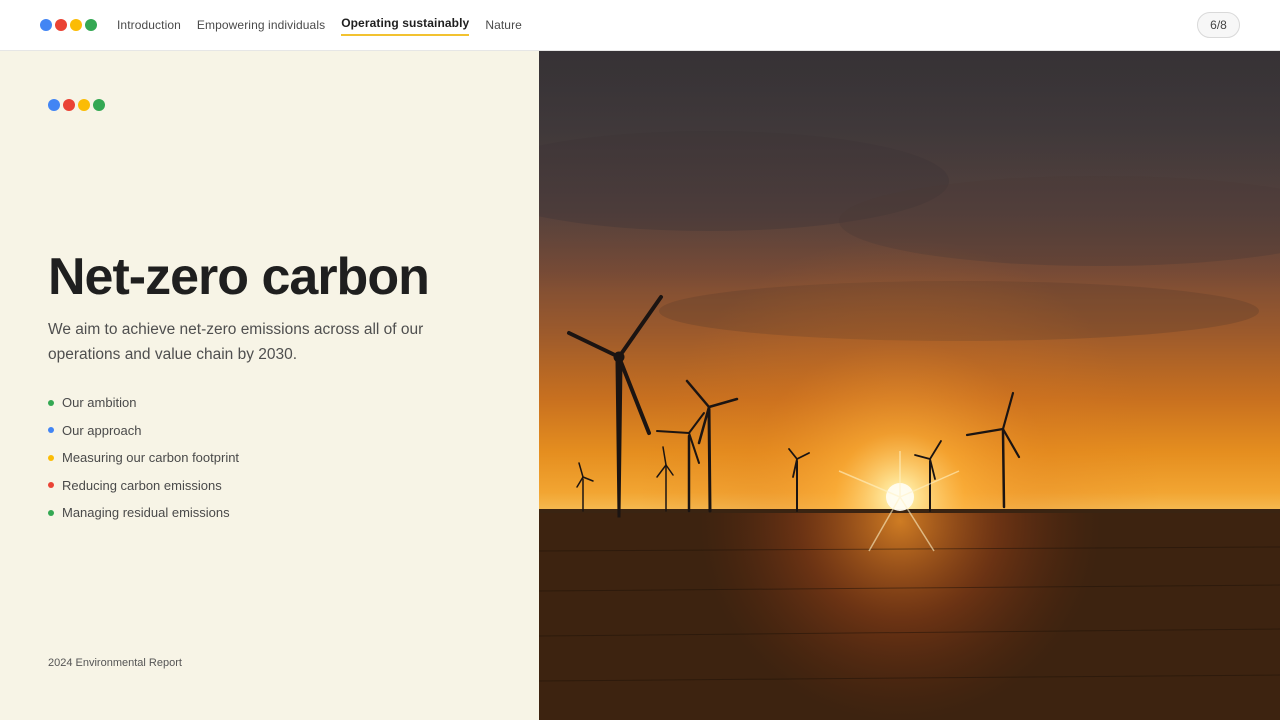 This screenshot has width=1280, height=720. Describe the element at coordinates (76, 25) in the screenshot. I see `logo-dot-yellow` at that location.